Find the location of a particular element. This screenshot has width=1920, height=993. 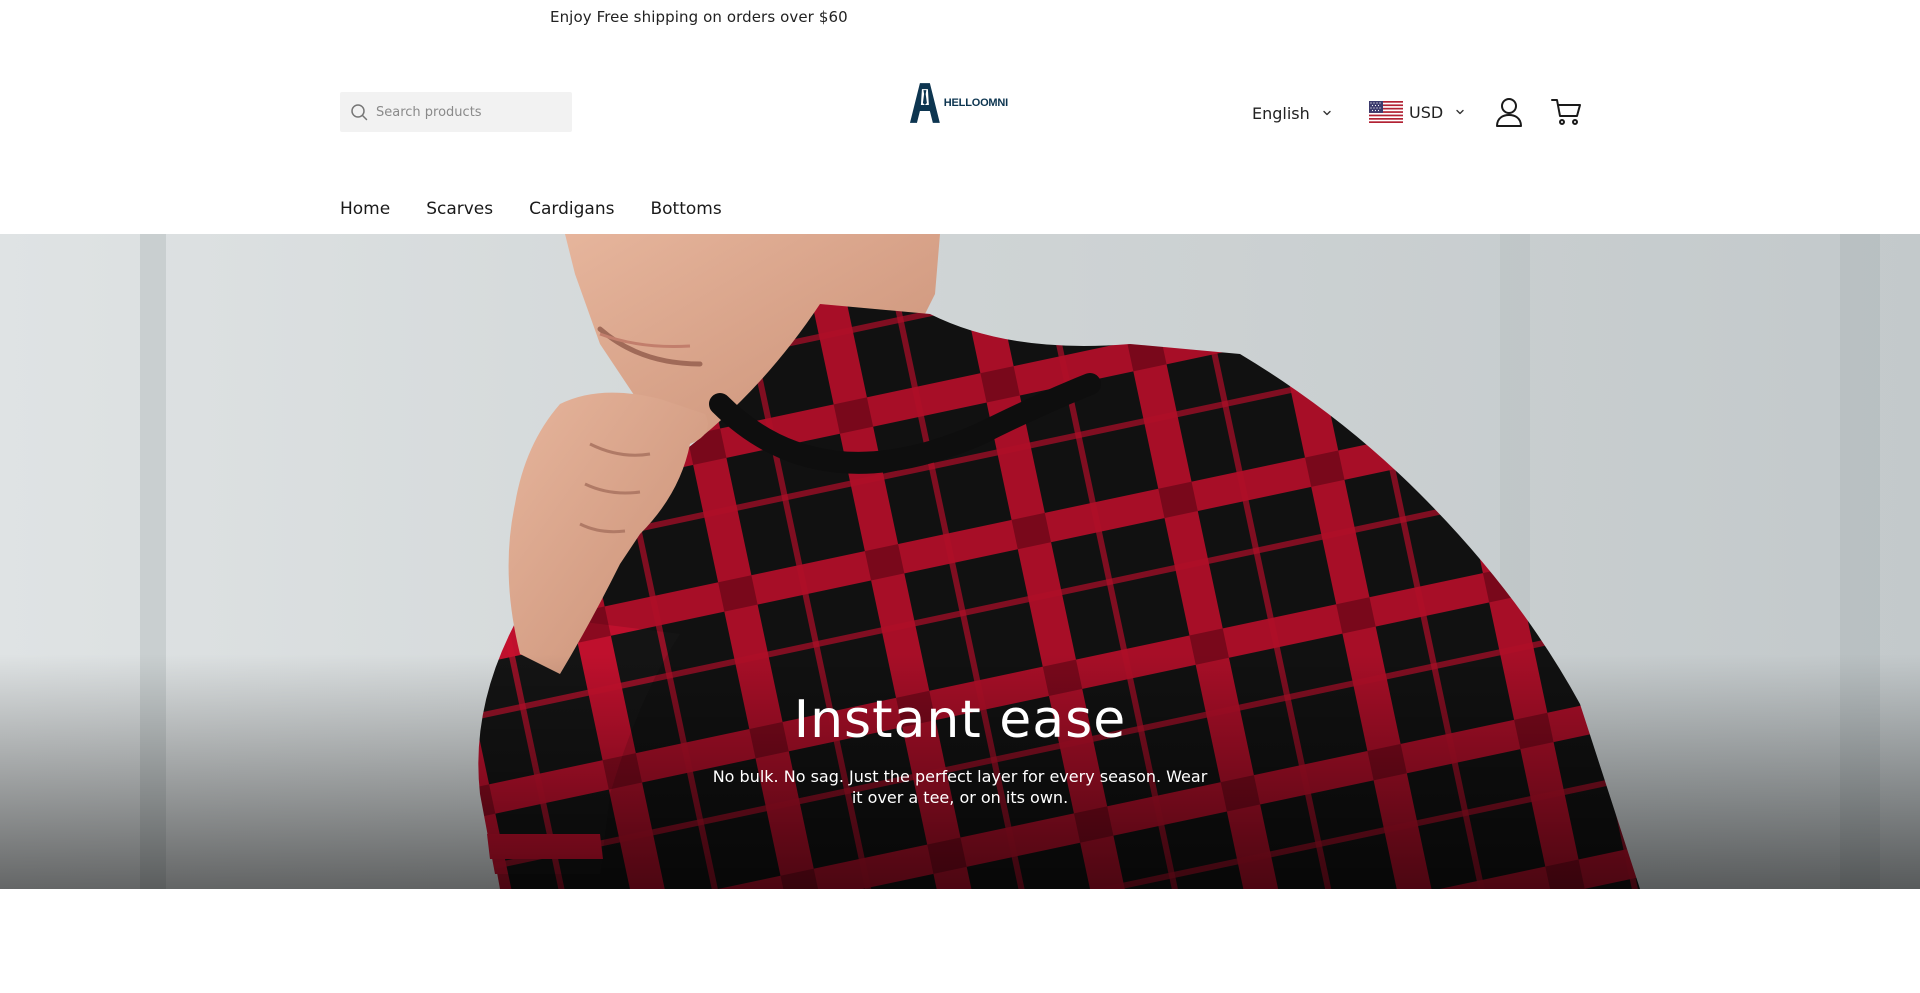

nav-item-cardigans: Cardigans is located at coordinates (571, 209).